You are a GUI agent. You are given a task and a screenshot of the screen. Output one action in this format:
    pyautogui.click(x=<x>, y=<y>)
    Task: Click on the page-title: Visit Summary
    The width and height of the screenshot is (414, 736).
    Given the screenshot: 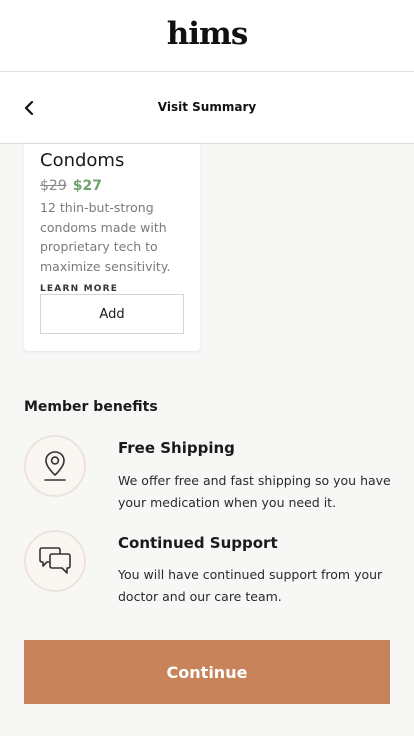 What is the action you would take?
    pyautogui.click(x=207, y=107)
    